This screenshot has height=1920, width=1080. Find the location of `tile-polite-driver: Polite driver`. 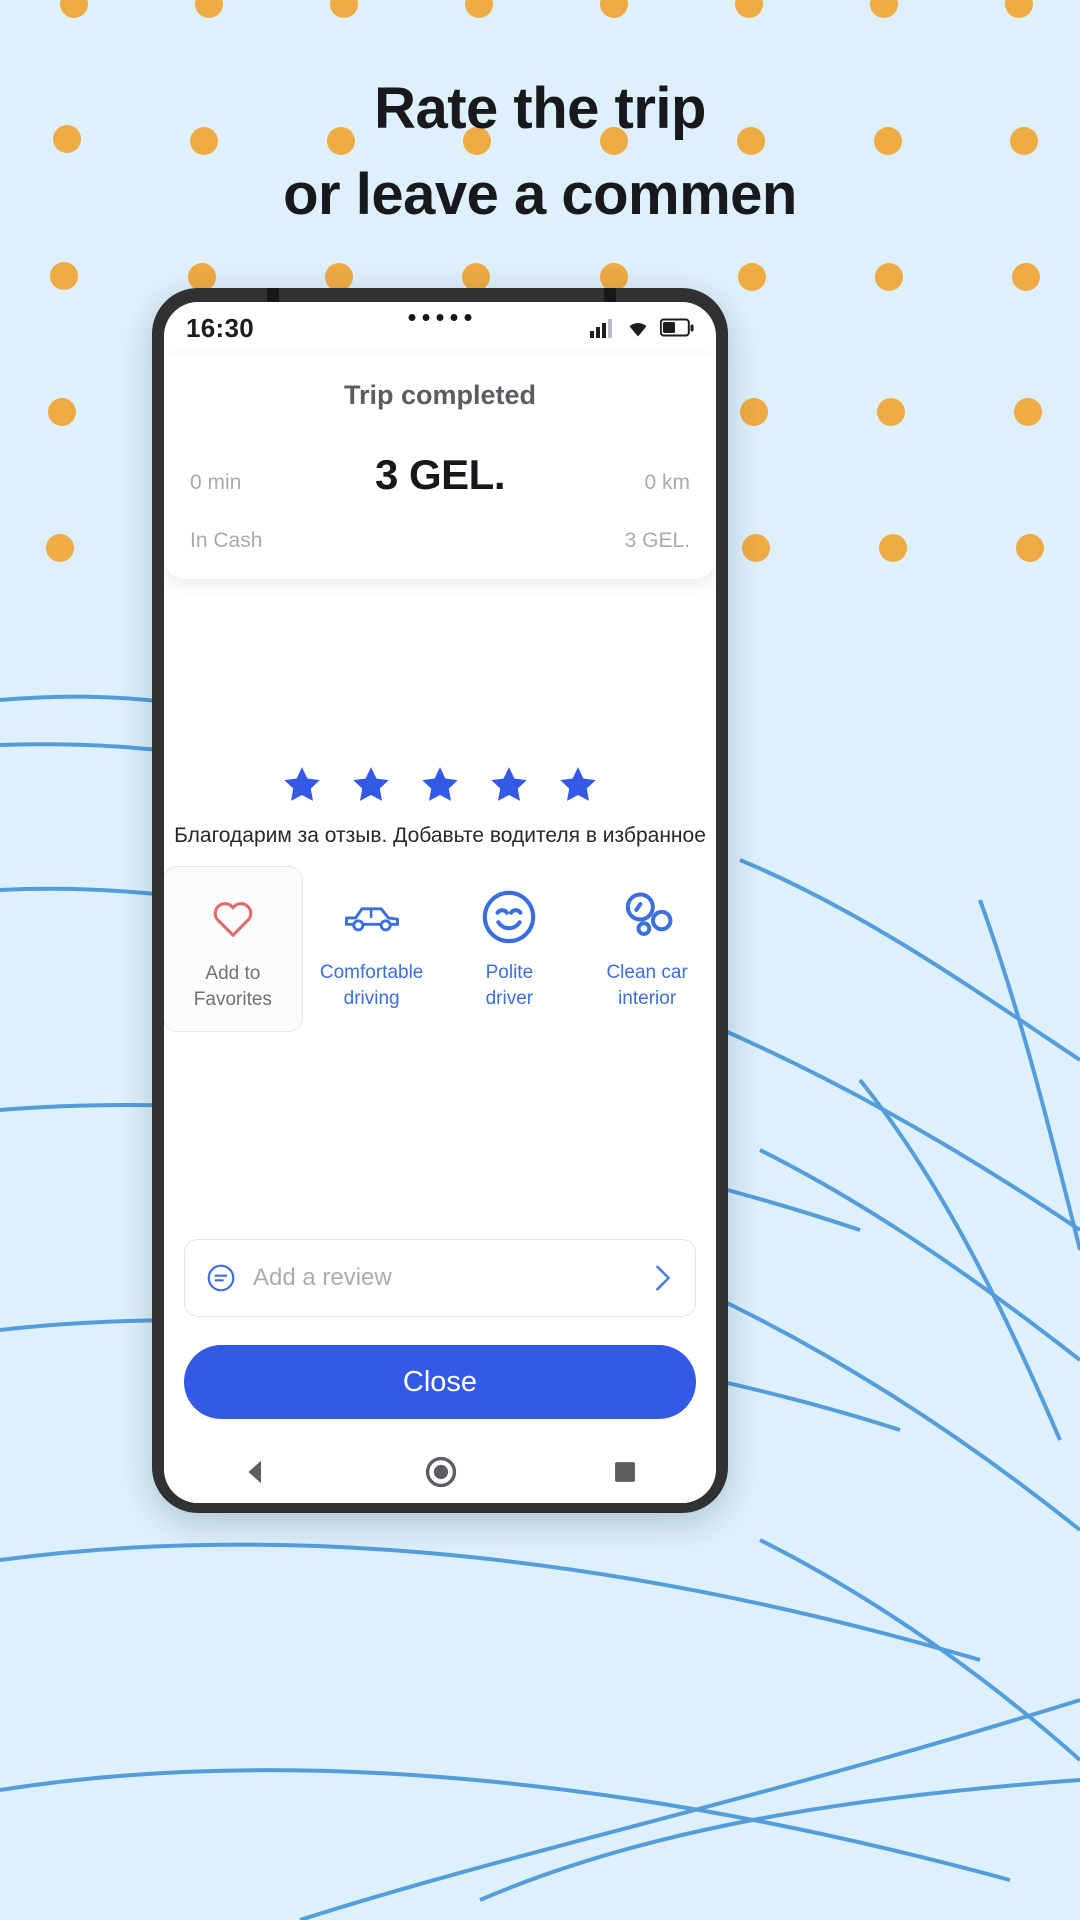

tile-polite-driver: Polite driver is located at coordinates (510, 948).